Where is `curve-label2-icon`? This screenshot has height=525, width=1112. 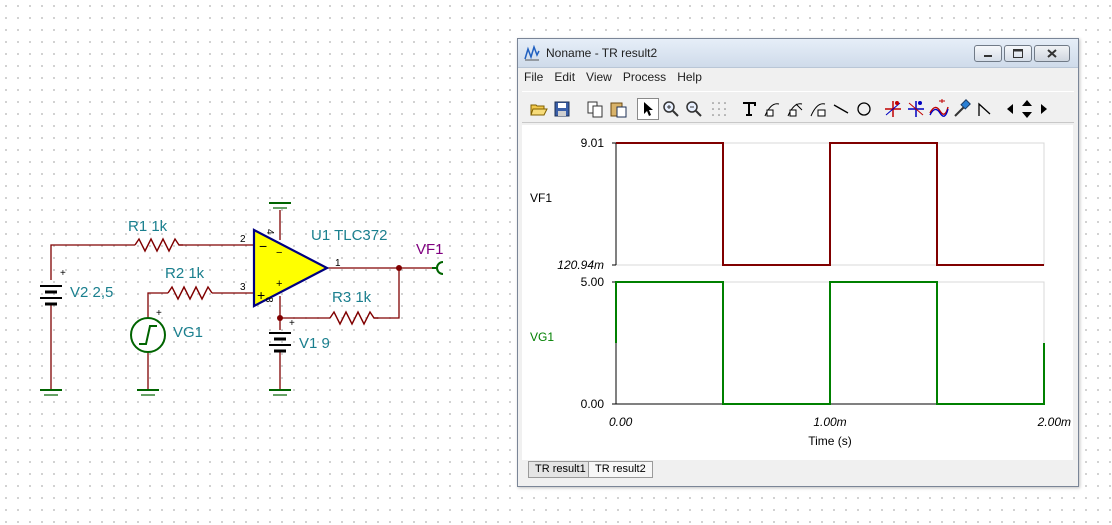 curve-label2-icon is located at coordinates (795, 110).